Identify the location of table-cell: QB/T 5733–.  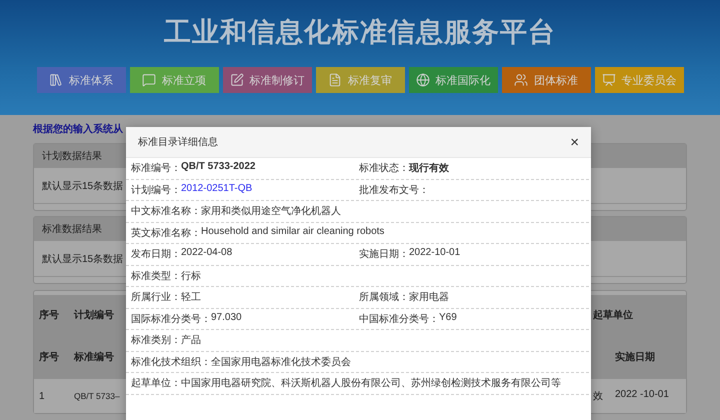
(97, 396).